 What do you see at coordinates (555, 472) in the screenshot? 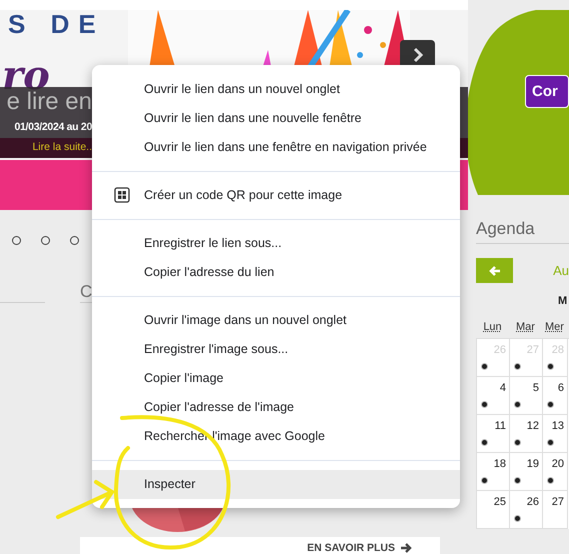
I see `calendar-day: 20` at bounding box center [555, 472].